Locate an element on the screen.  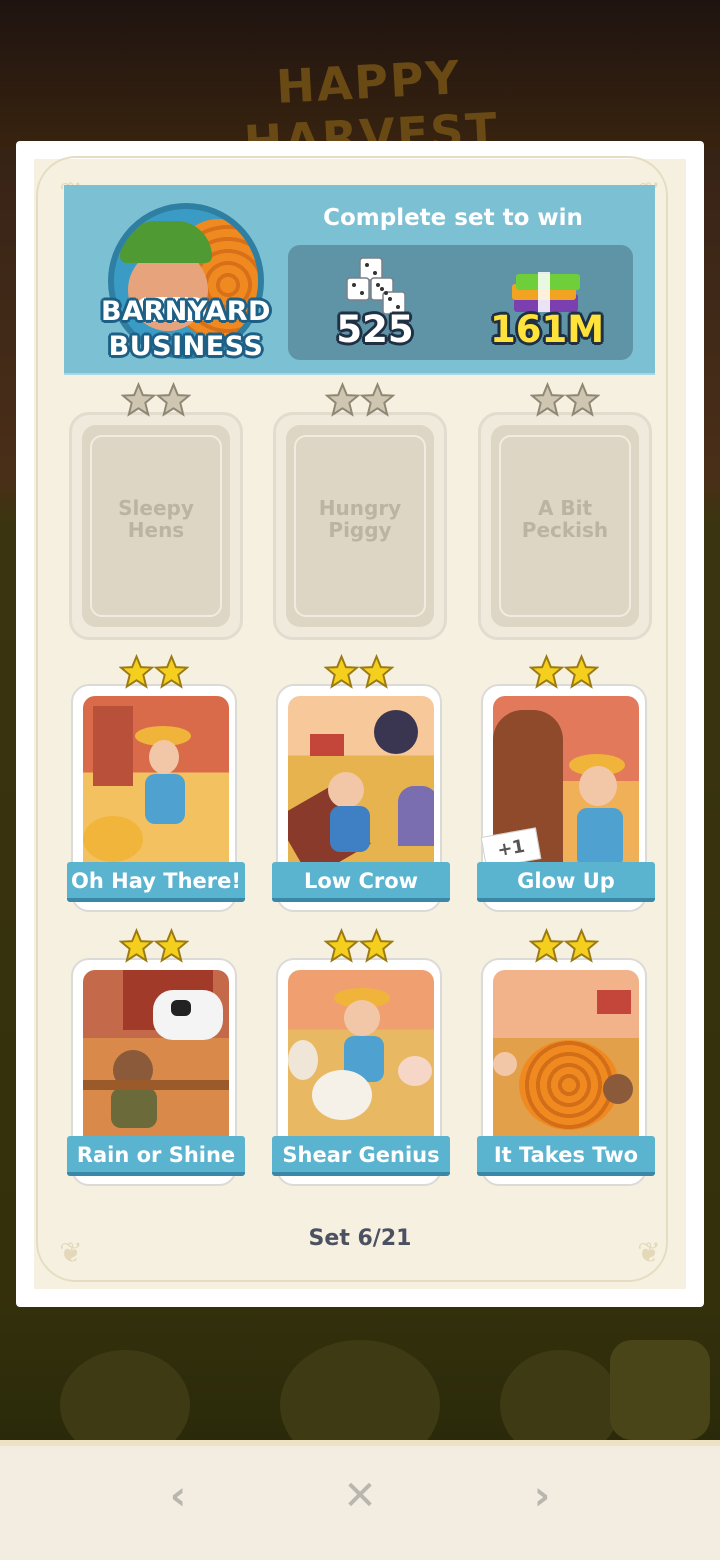
sticker-placeholder: Sleepy Hens is located at coordinates (156, 526).